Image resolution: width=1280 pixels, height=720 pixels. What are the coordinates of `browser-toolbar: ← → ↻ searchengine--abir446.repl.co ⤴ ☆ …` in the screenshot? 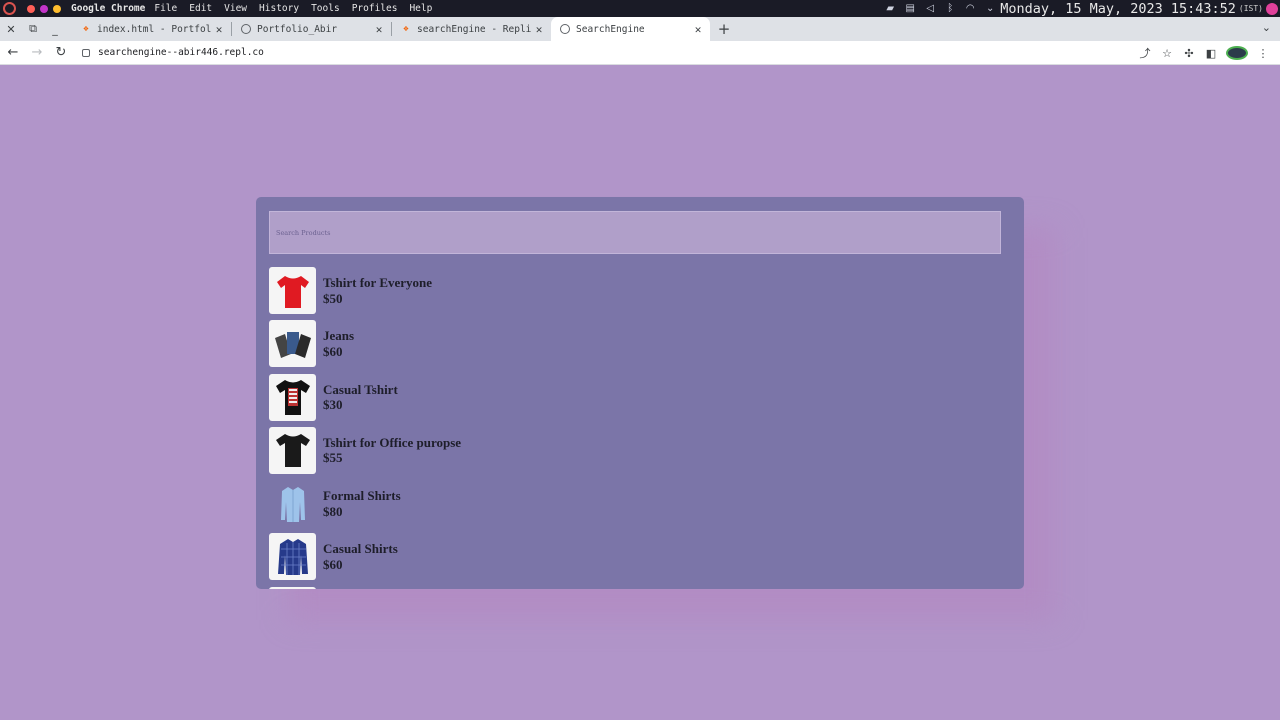 It's located at (640, 53).